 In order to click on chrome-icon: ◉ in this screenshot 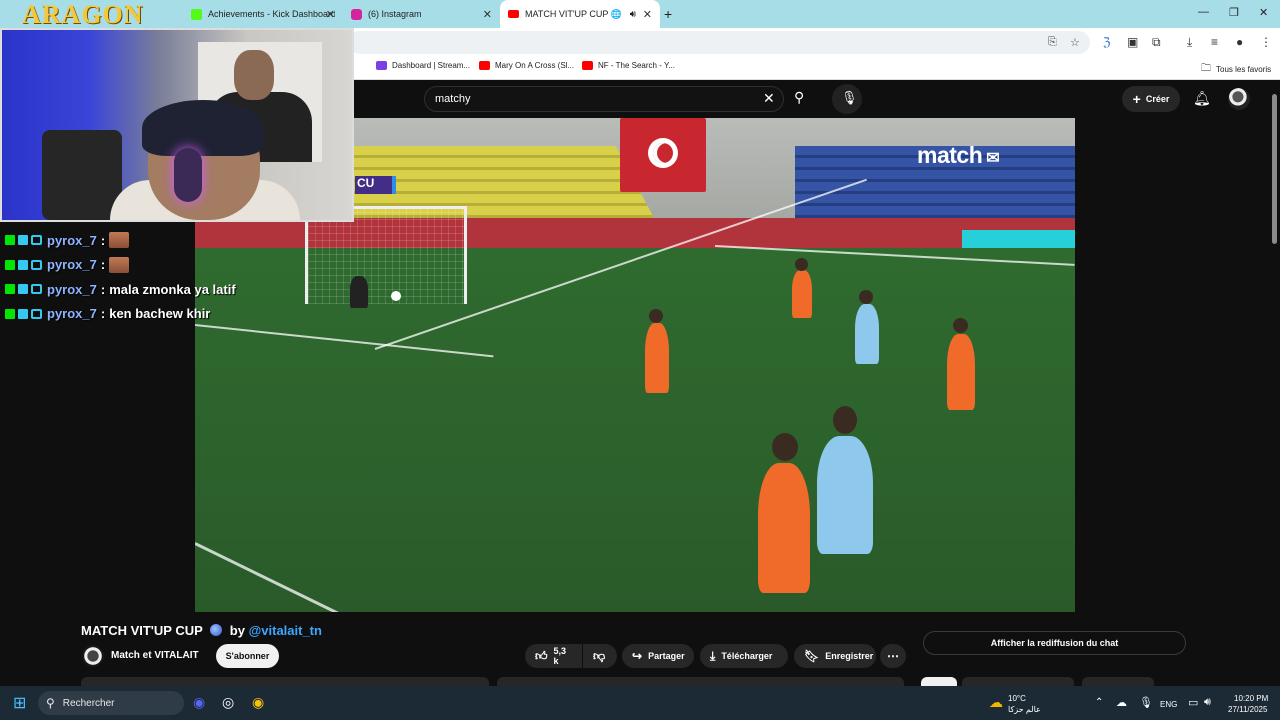, I will do `click(258, 702)`.